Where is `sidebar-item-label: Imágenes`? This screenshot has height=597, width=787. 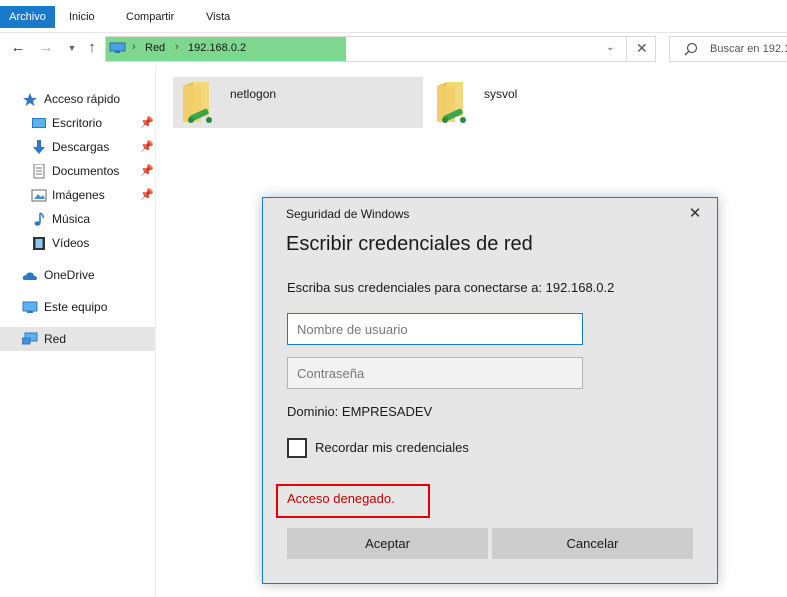
sidebar-item-label: Imágenes is located at coordinates (78, 195).